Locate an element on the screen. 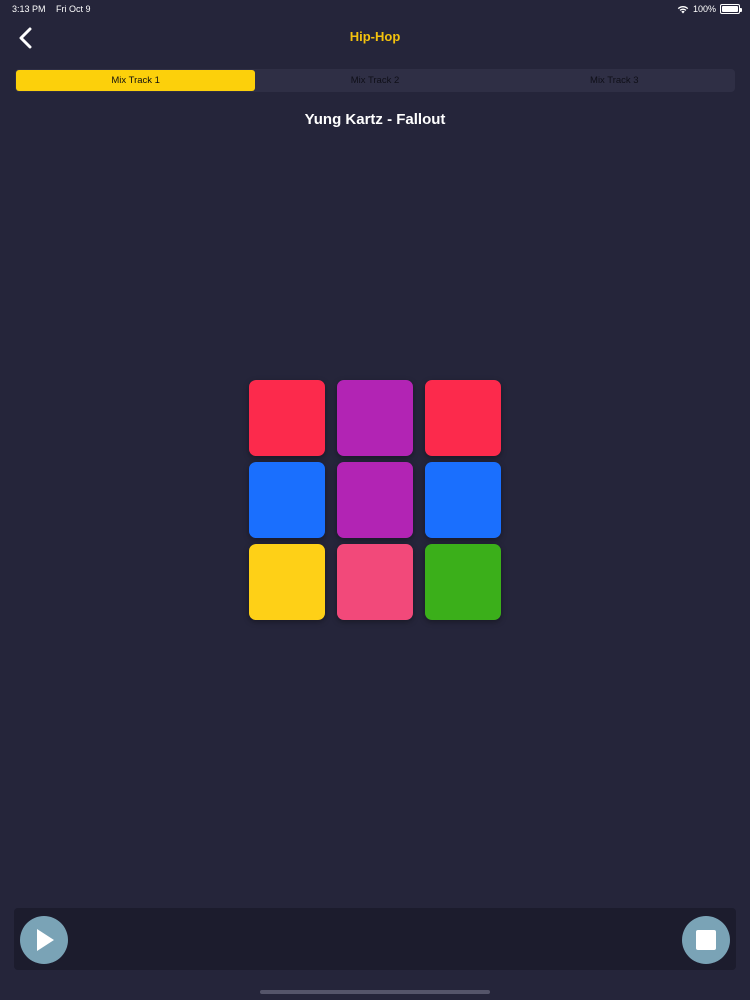 The image size is (750, 1000). tab-label: Mix Track 2 is located at coordinates (375, 80).